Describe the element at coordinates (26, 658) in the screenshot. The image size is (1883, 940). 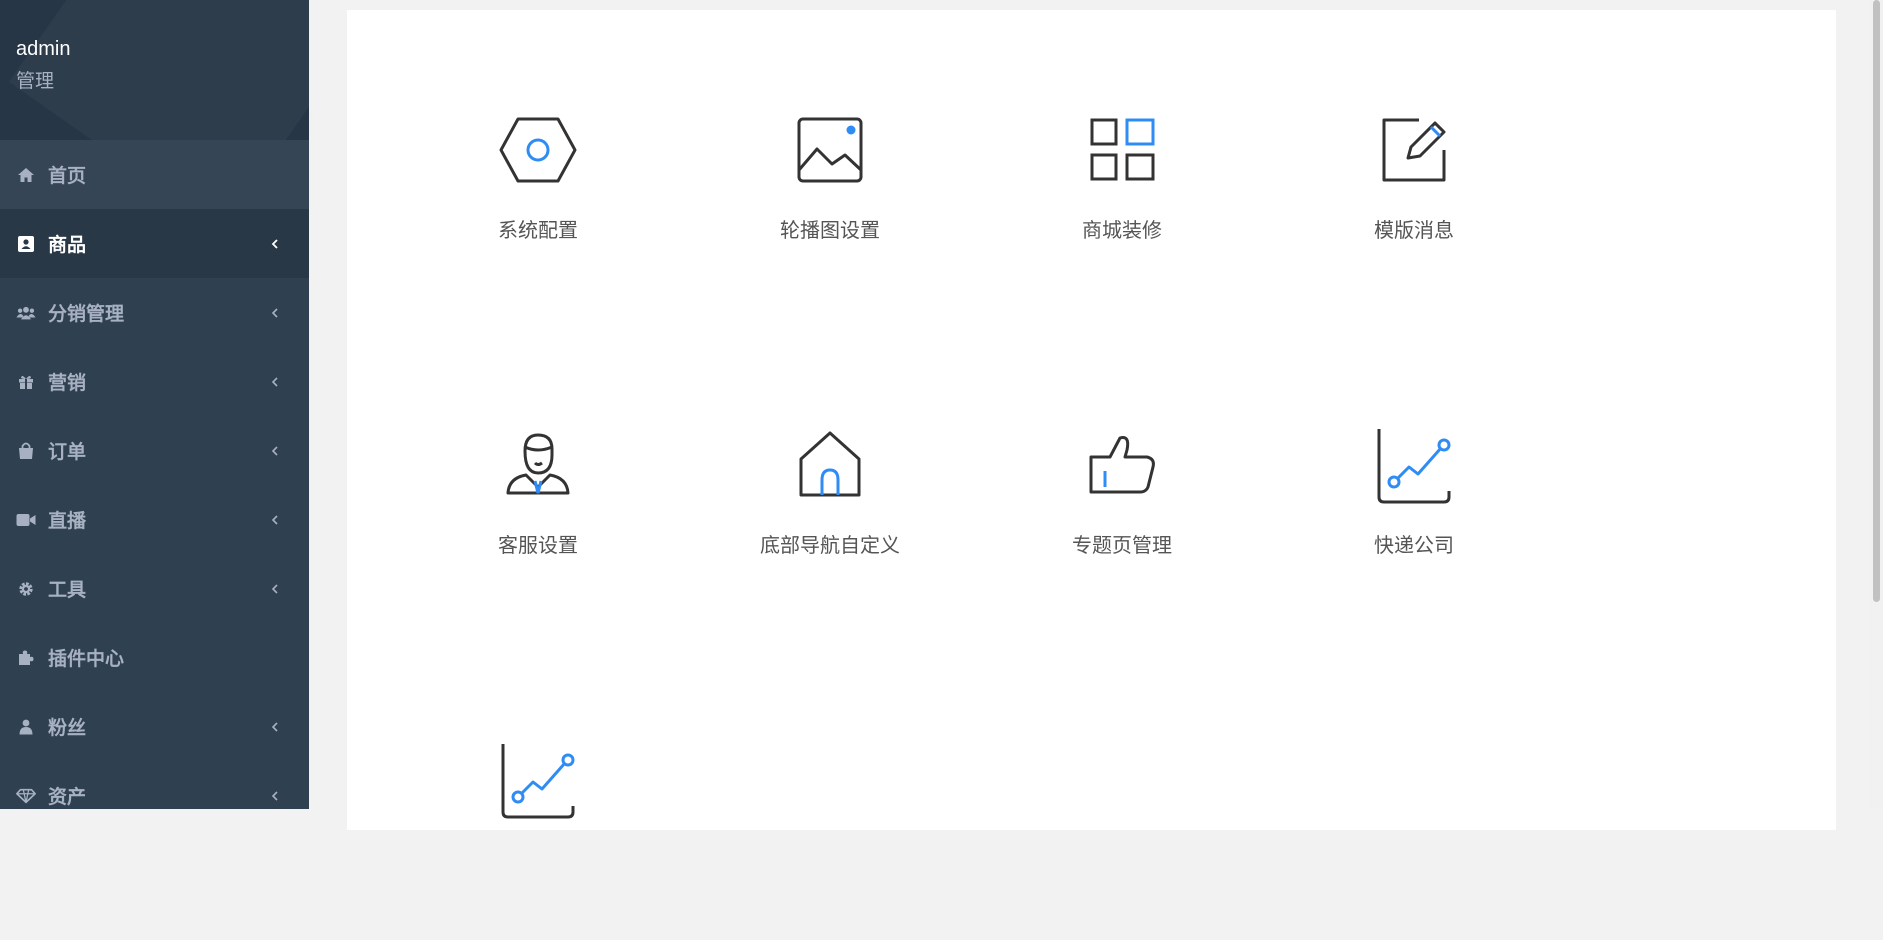
I see `puzzle-icon` at that location.